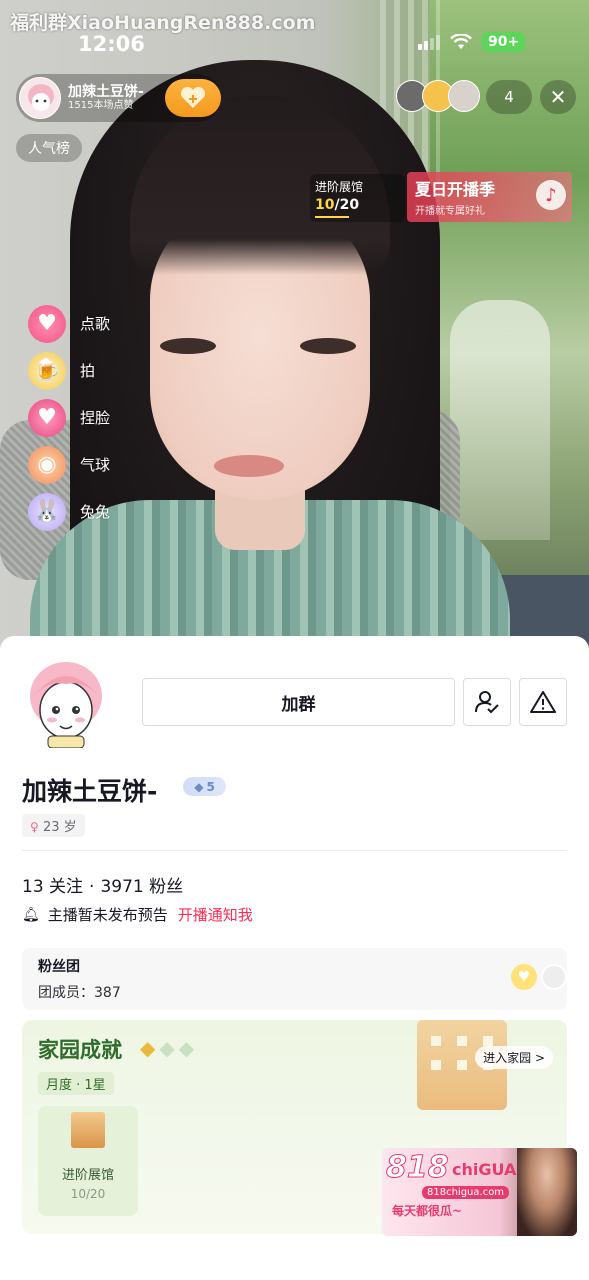  Describe the element at coordinates (87, 1175) in the screenshot. I see `home-item-name: 进阶展馆` at that location.